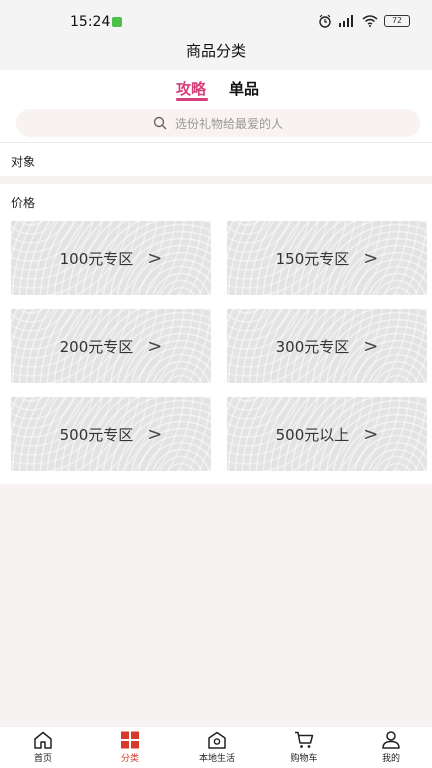  What do you see at coordinates (312, 434) in the screenshot?
I see `price-card-label: 500元以上` at bounding box center [312, 434].